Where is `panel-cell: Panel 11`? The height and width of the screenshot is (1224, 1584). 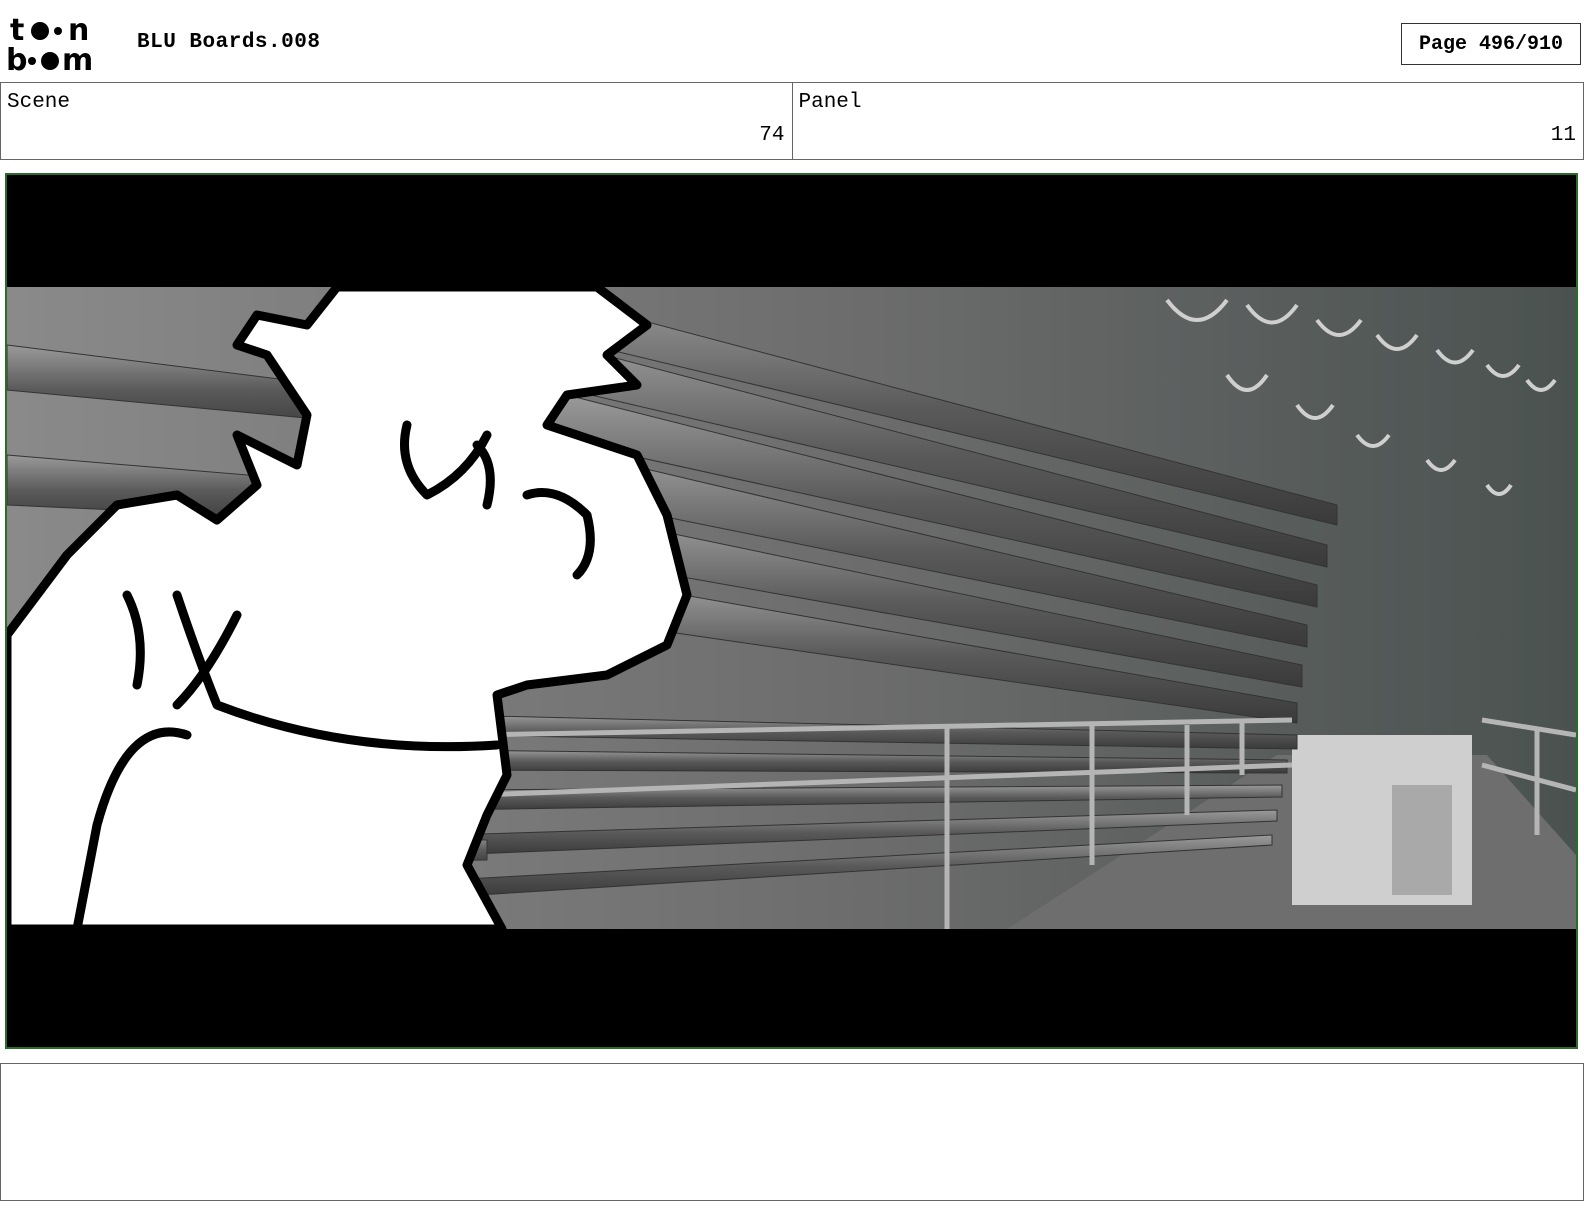 panel-cell: Panel 11 is located at coordinates (1187, 121).